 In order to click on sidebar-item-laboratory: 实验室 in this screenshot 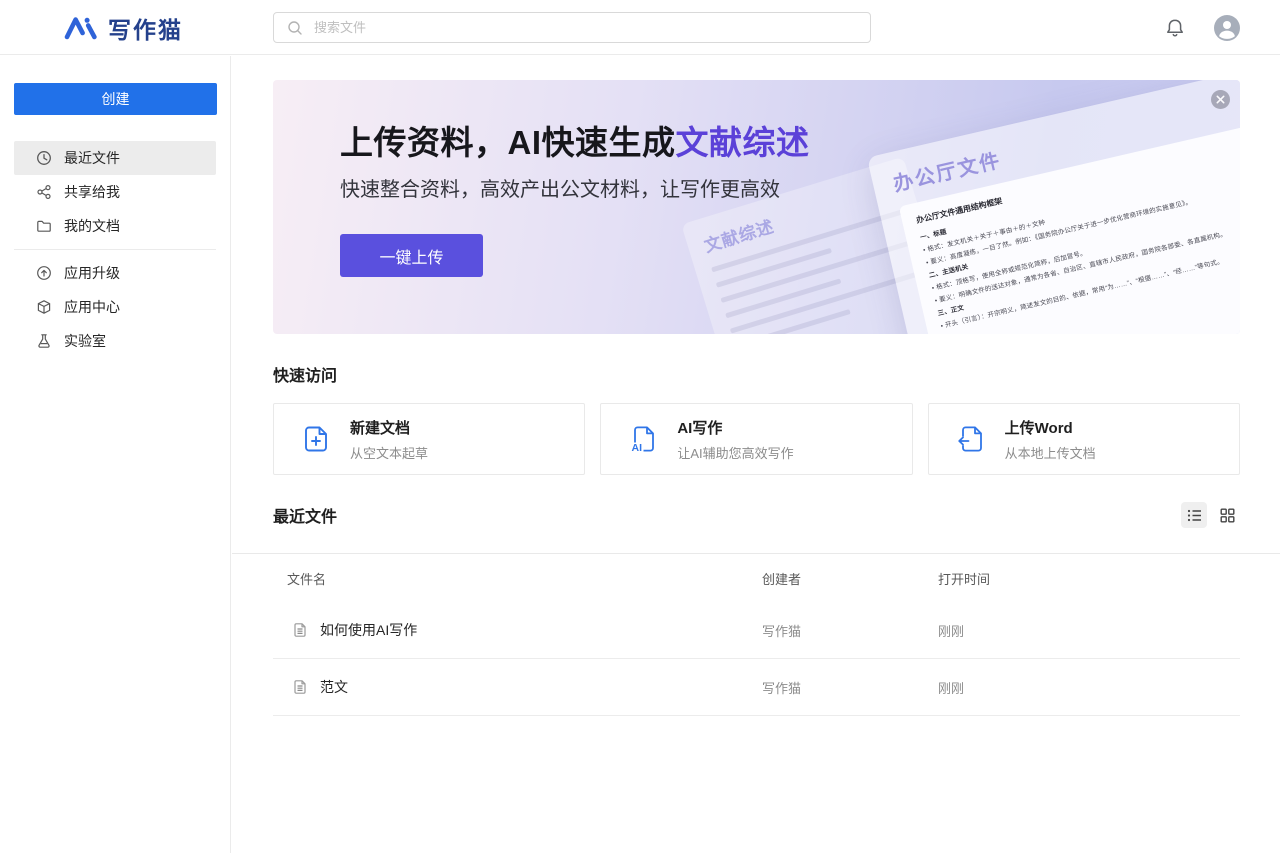, I will do `click(115, 341)`.